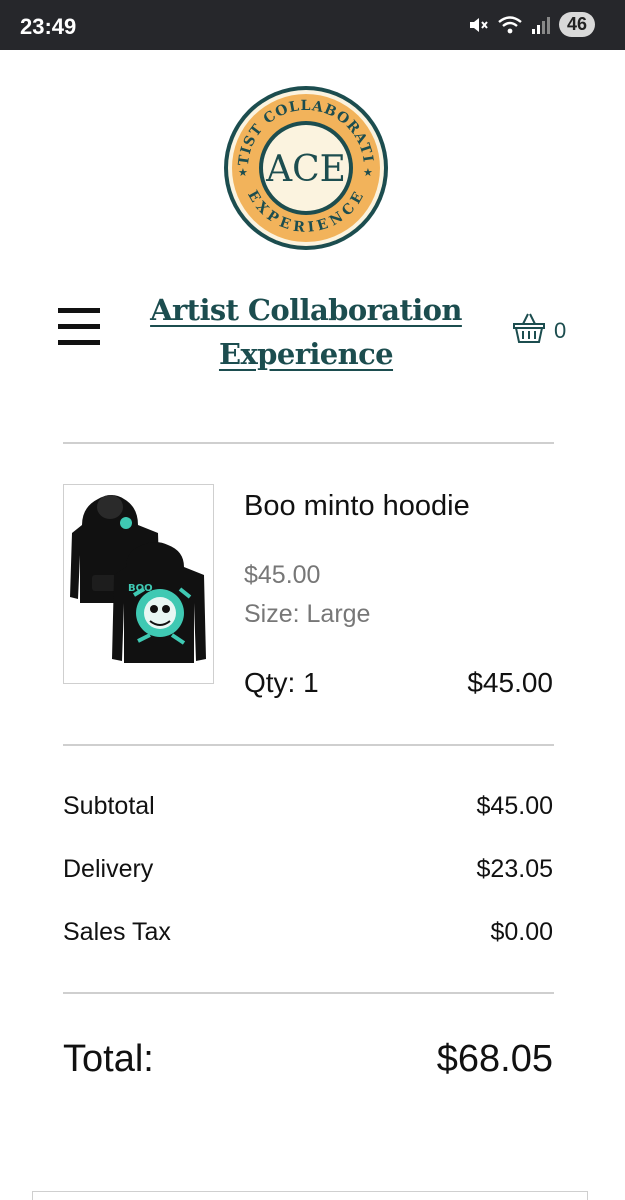  I want to click on product-image: BOO, so click(138, 584).